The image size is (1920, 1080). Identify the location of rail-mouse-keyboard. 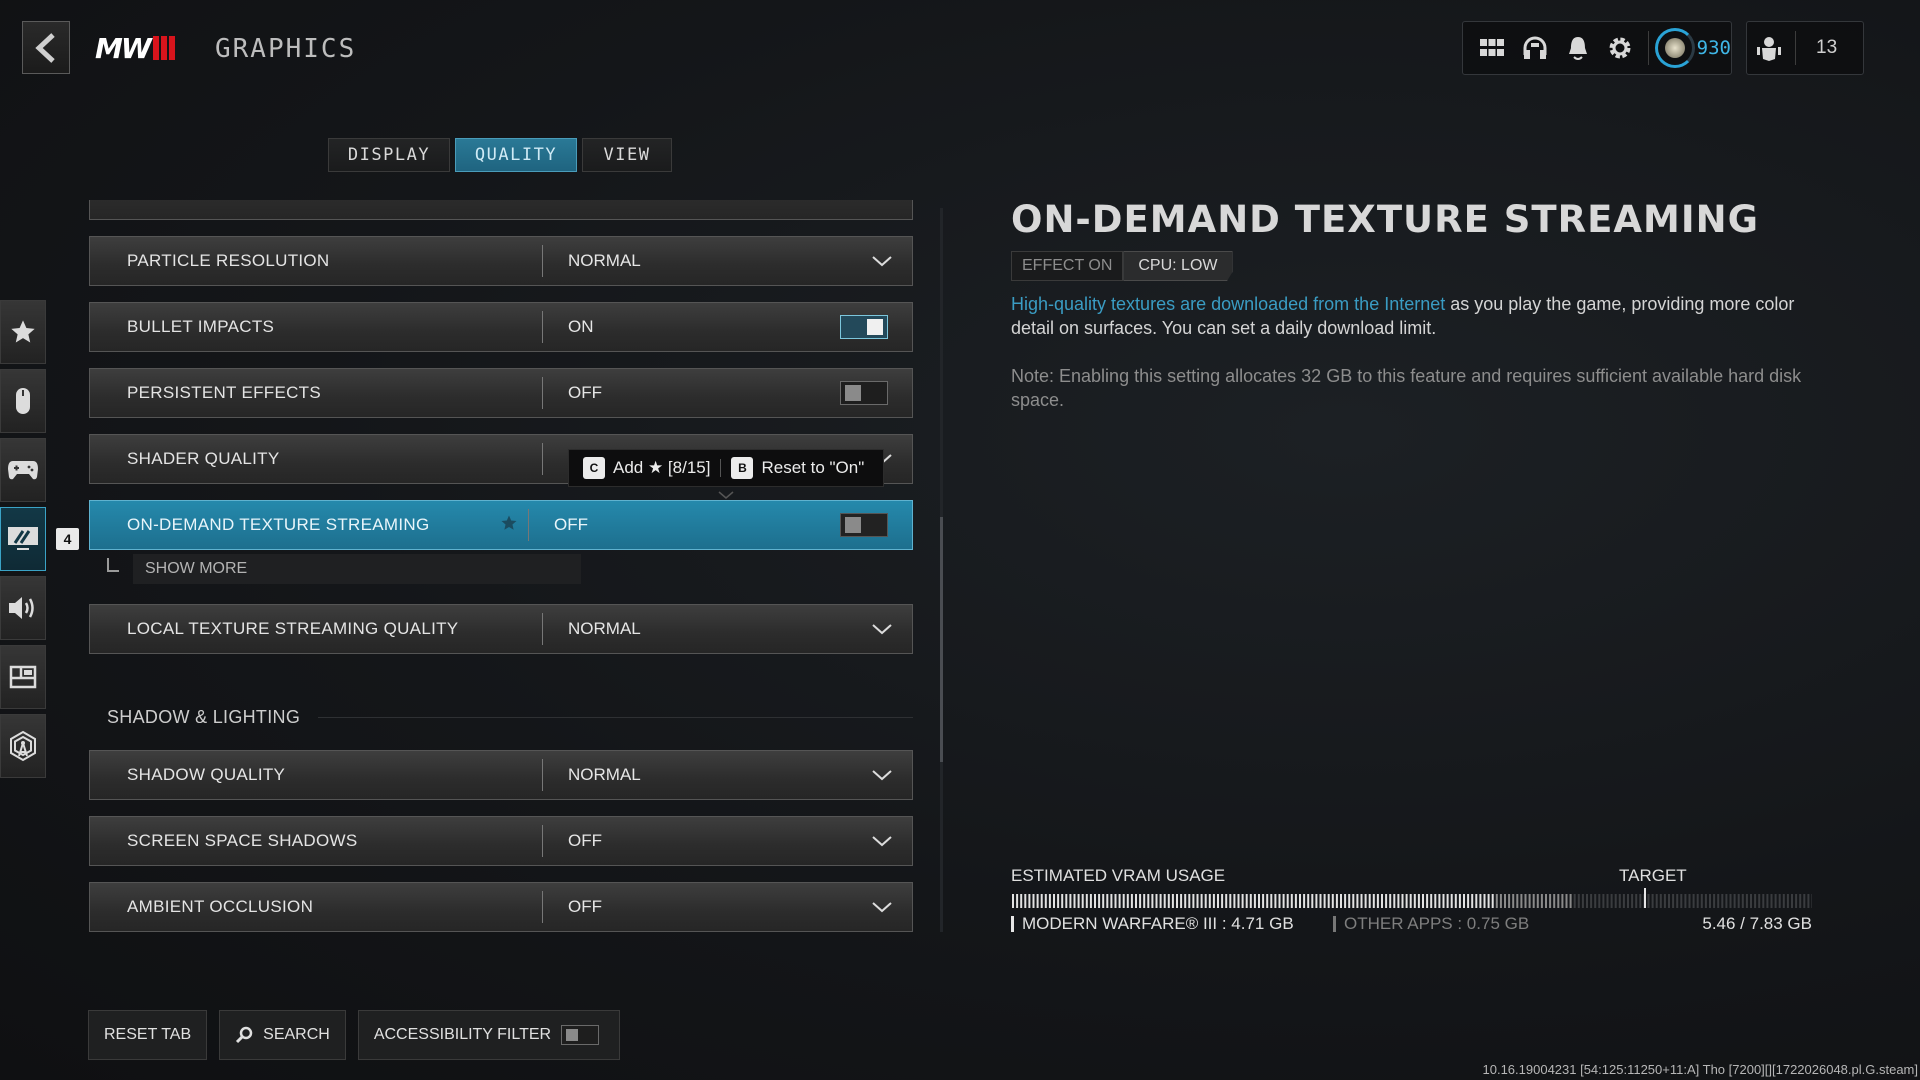
(23, 401).